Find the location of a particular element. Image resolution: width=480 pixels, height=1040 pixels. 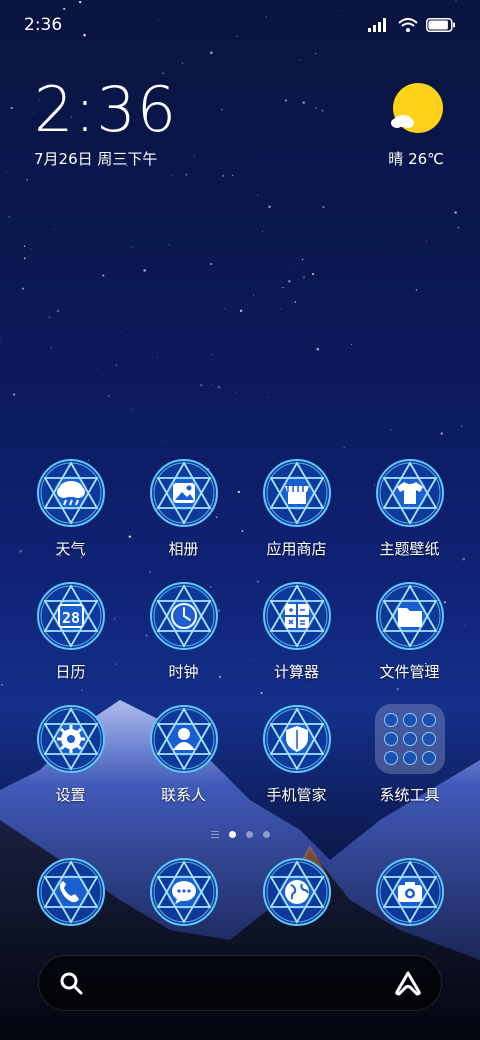

clock-time: 2:36 is located at coordinates (106, 109).